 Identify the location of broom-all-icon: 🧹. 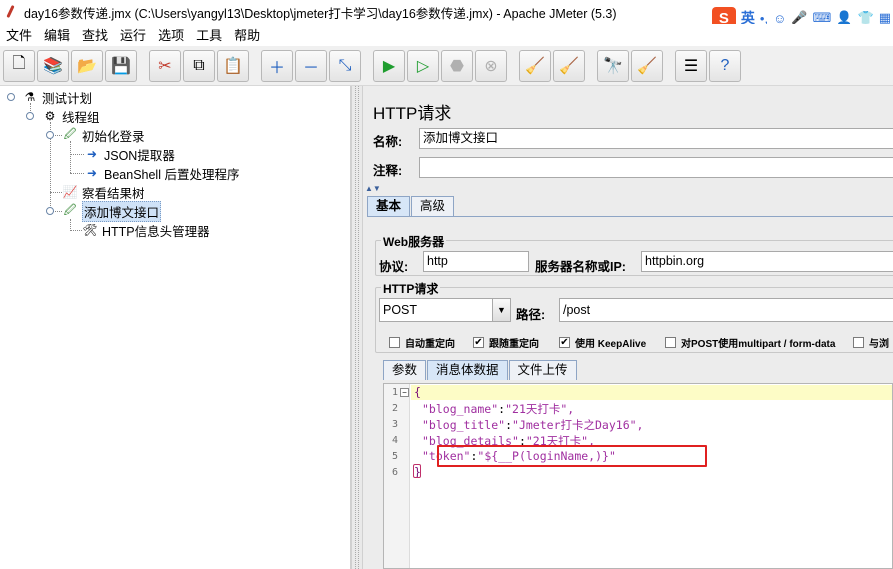
(569, 66).